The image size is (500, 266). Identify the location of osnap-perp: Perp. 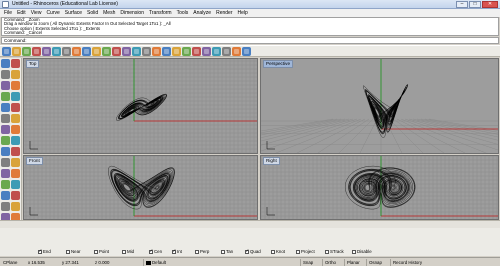
(202, 252).